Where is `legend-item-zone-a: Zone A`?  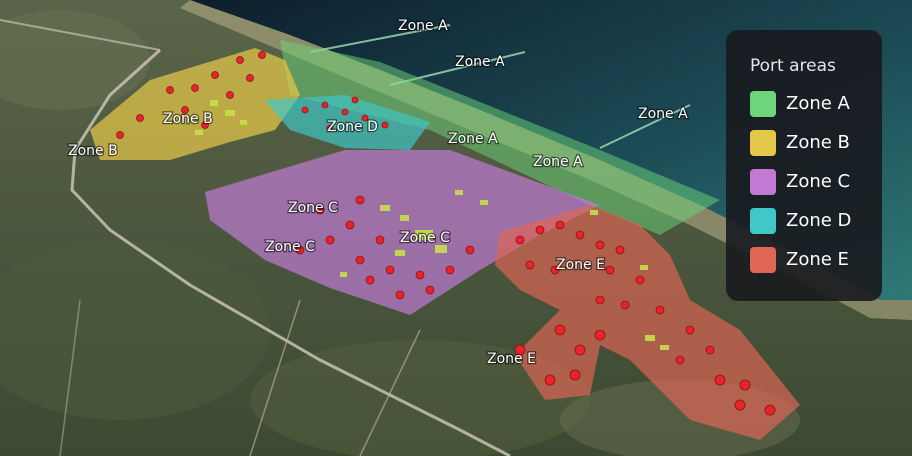 legend-item-zone-a: Zone A is located at coordinates (804, 103).